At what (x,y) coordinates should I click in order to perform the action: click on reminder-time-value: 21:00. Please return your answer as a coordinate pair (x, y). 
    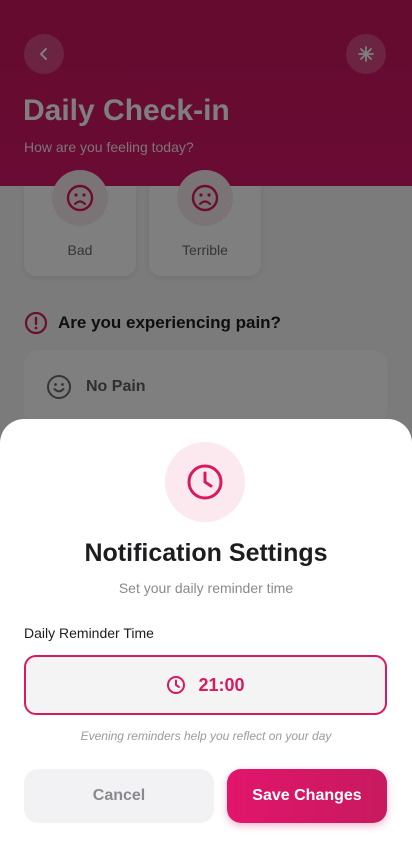
    Looking at the image, I should click on (221, 684).